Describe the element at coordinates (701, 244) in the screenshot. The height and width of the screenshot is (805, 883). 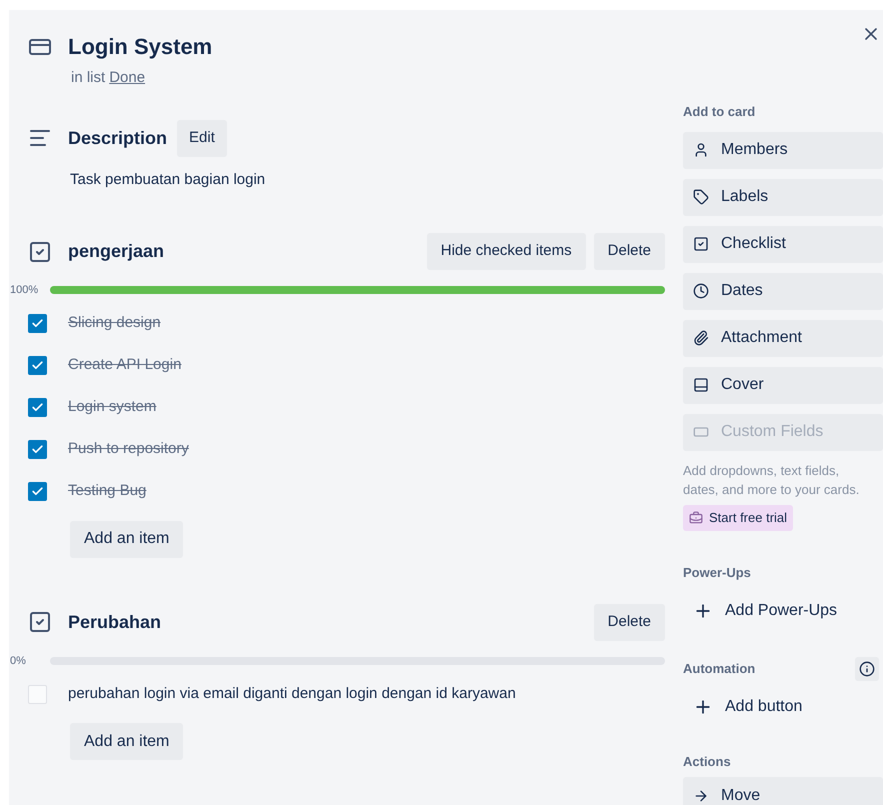
I see `checkbox-icon` at that location.